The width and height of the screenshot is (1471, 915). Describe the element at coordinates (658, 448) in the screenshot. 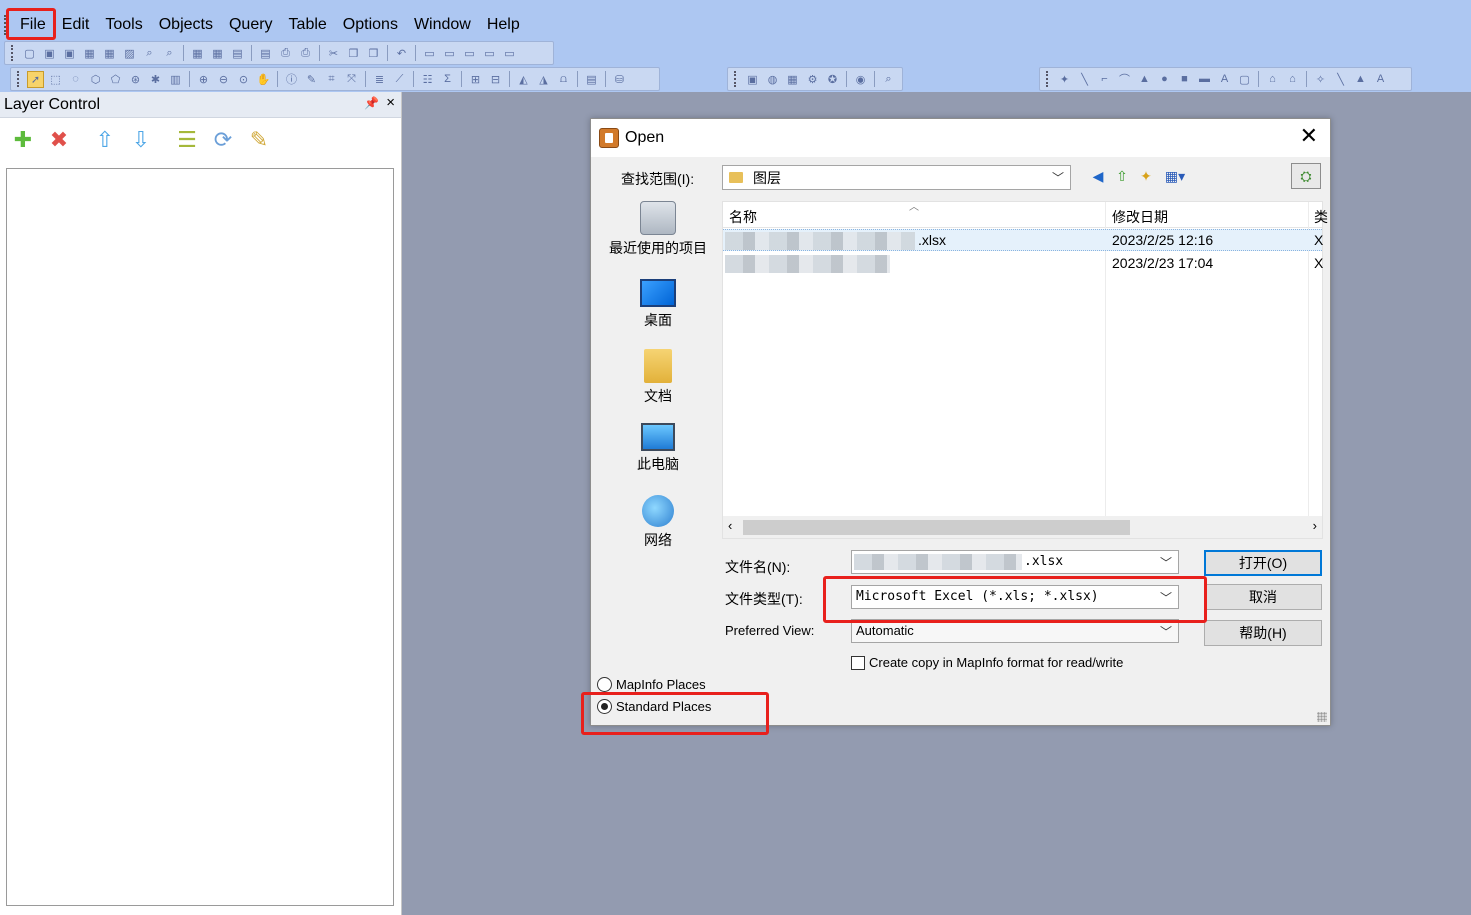

I see `place-this-pc: 此电脑` at that location.